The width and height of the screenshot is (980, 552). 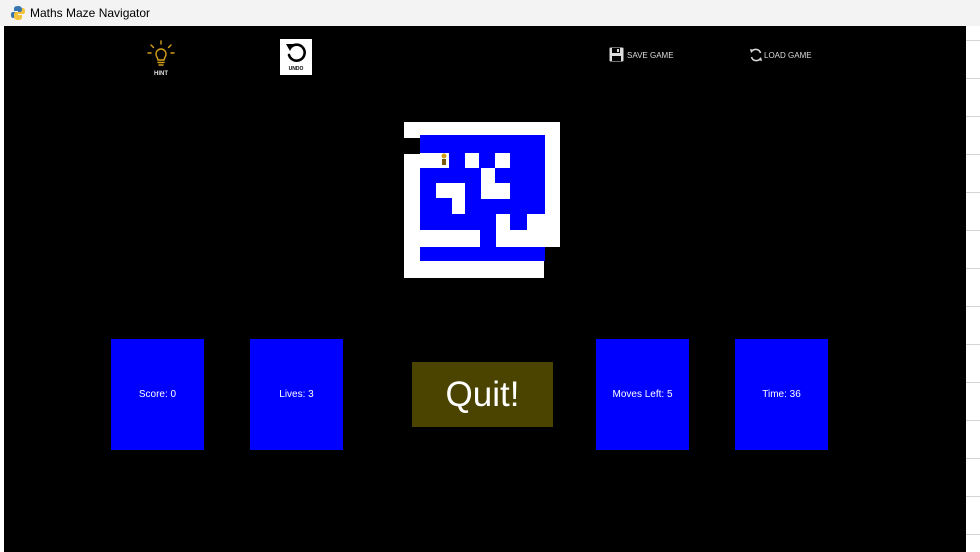 What do you see at coordinates (444, 159) in the screenshot?
I see `player-icon` at bounding box center [444, 159].